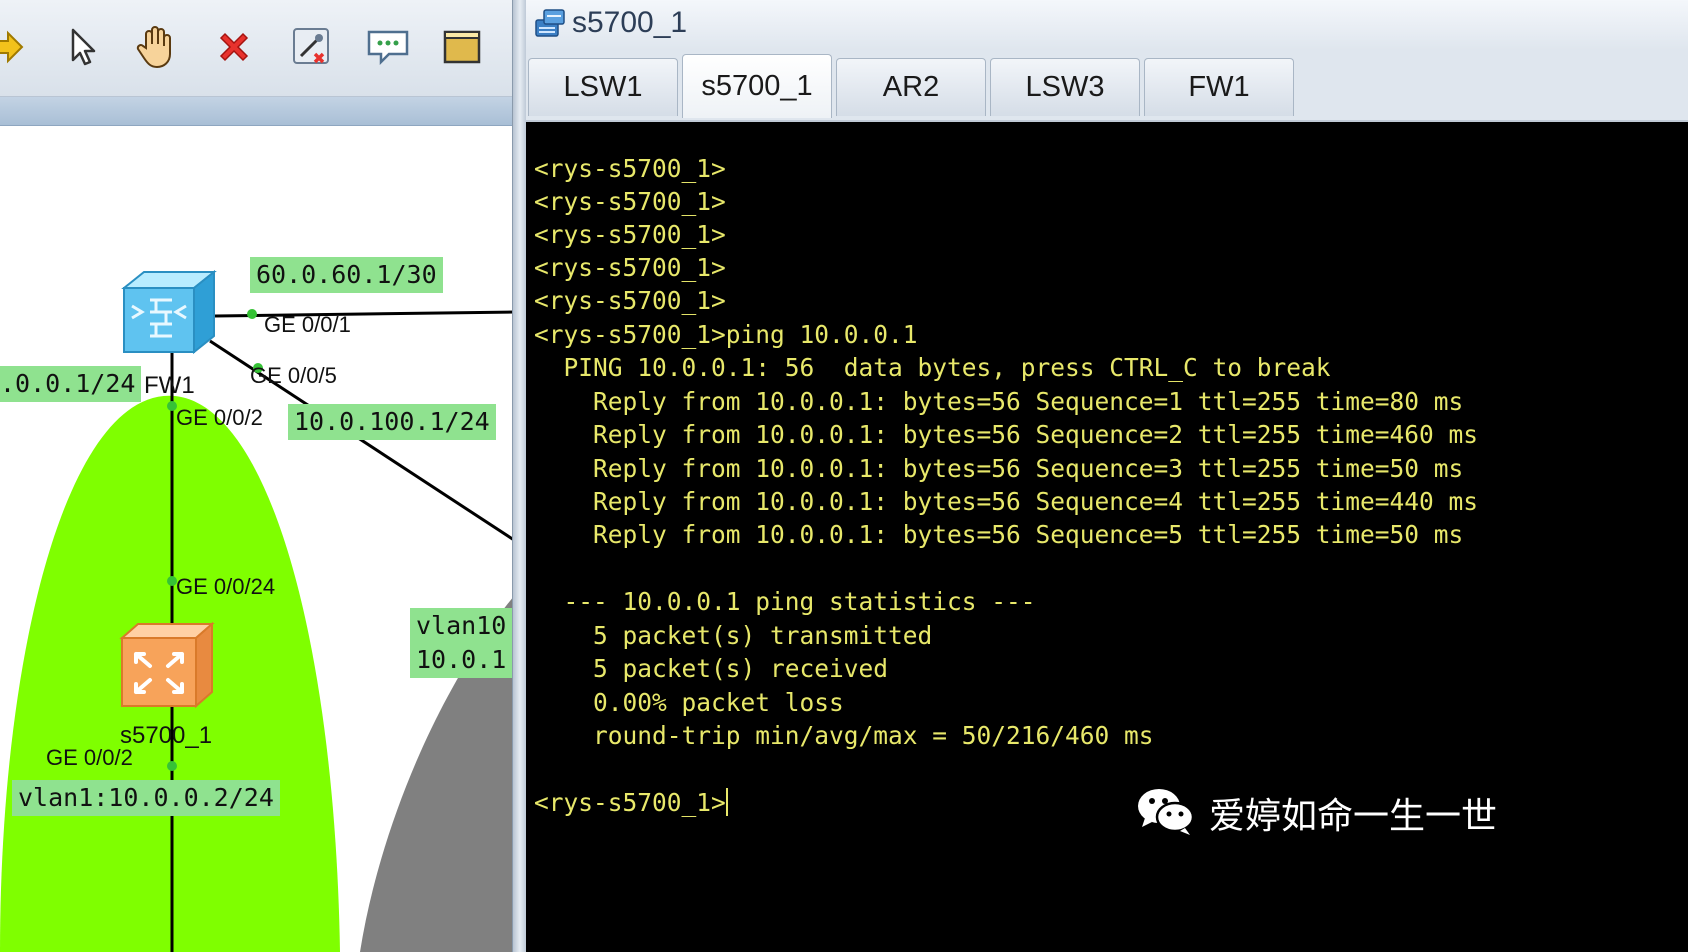  I want to click on device-name-switch: s5700_1, so click(166, 735).